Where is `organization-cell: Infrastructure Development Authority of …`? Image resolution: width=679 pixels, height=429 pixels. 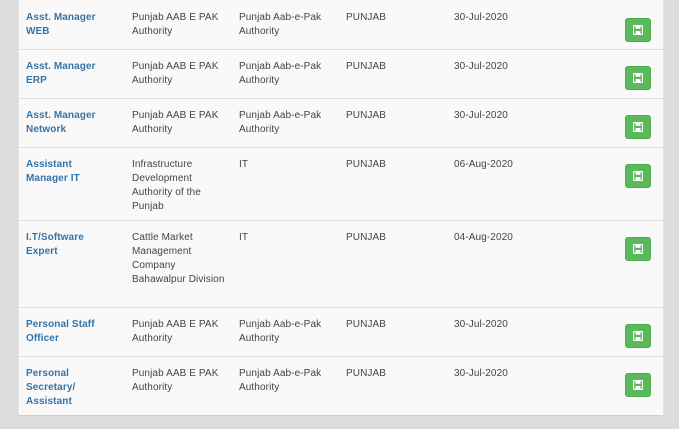 organization-cell: Infrastructure Development Authority of … is located at coordinates (166, 185).